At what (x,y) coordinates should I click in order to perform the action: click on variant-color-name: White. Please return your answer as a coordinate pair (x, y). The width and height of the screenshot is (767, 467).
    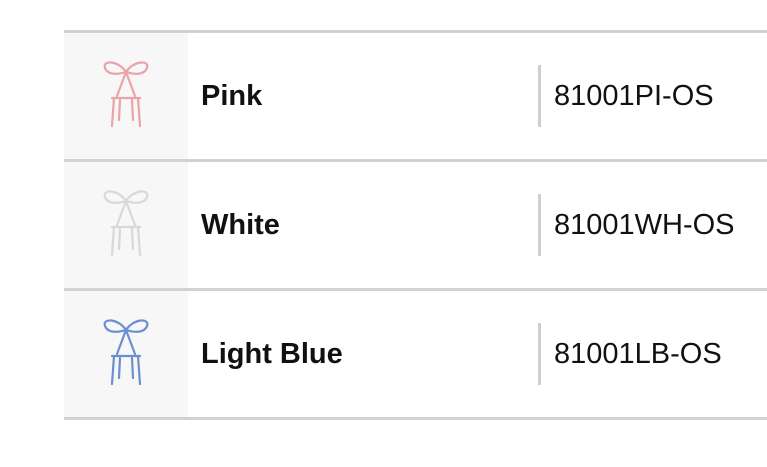
    Looking at the image, I should click on (240, 224).